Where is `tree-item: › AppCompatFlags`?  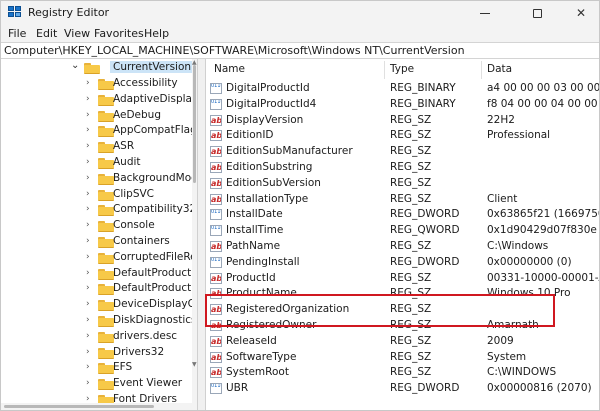
tree-item: › AppCompatFlags is located at coordinates (105, 131).